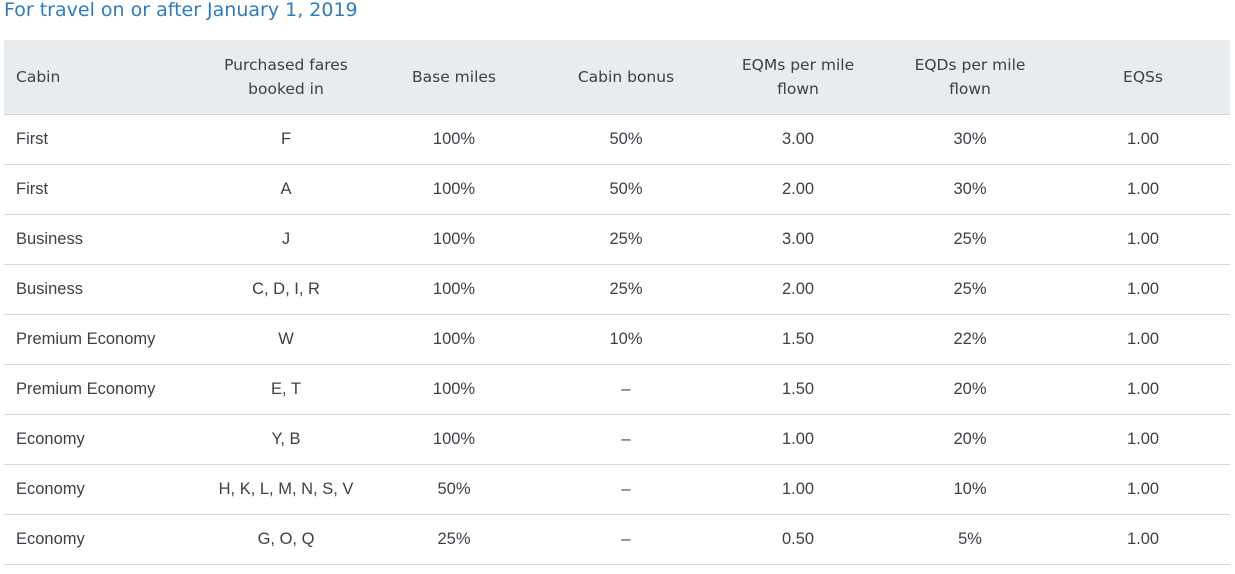  Describe the element at coordinates (286, 64) in the screenshot. I see `header-label: Purchased fares` at that location.